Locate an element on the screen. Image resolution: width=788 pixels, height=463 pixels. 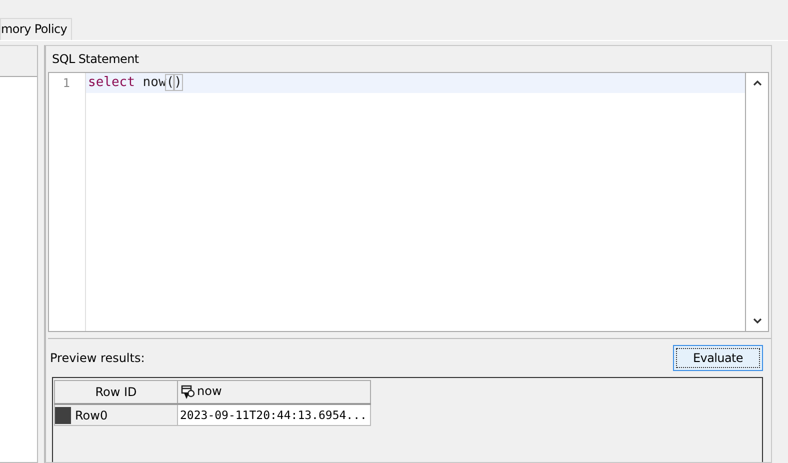
column-header: now is located at coordinates (274, 392).